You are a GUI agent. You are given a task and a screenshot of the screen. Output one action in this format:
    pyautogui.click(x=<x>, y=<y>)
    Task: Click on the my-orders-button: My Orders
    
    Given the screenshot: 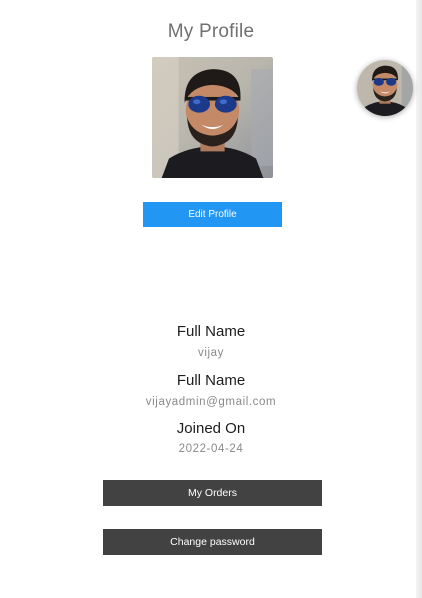 What is the action you would take?
    pyautogui.click(x=212, y=493)
    